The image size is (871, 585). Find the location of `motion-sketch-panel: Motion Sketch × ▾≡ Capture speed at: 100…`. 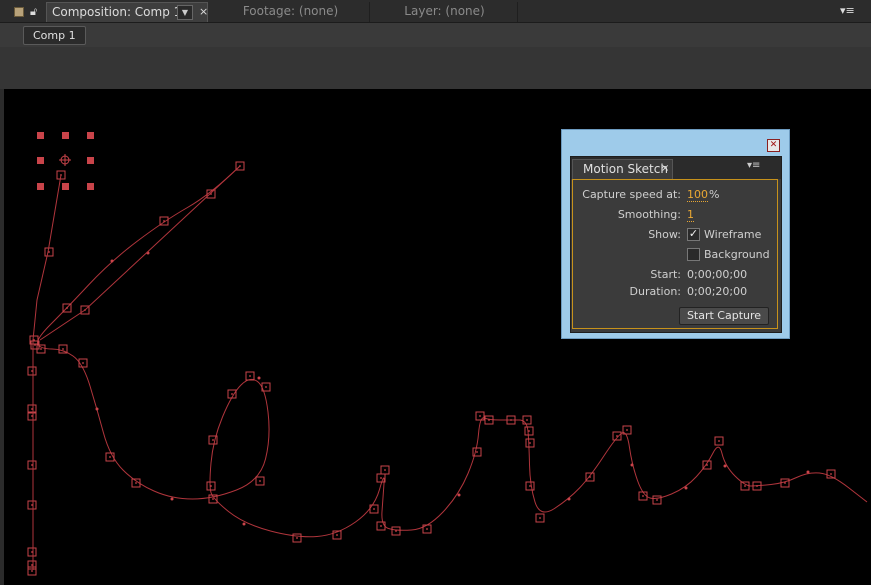

motion-sketch-panel: Motion Sketch × ▾≡ Capture speed at: 100… is located at coordinates (676, 244).